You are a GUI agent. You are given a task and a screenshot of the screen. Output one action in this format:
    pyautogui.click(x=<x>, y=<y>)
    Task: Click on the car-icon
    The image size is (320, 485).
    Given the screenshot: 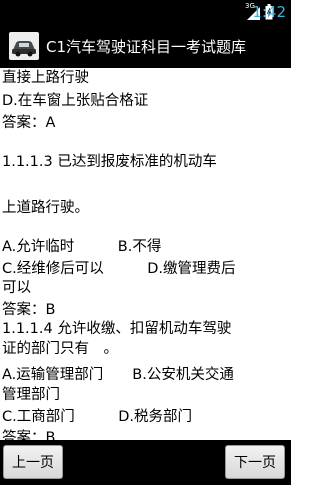 What is the action you would take?
    pyautogui.click(x=24, y=46)
    